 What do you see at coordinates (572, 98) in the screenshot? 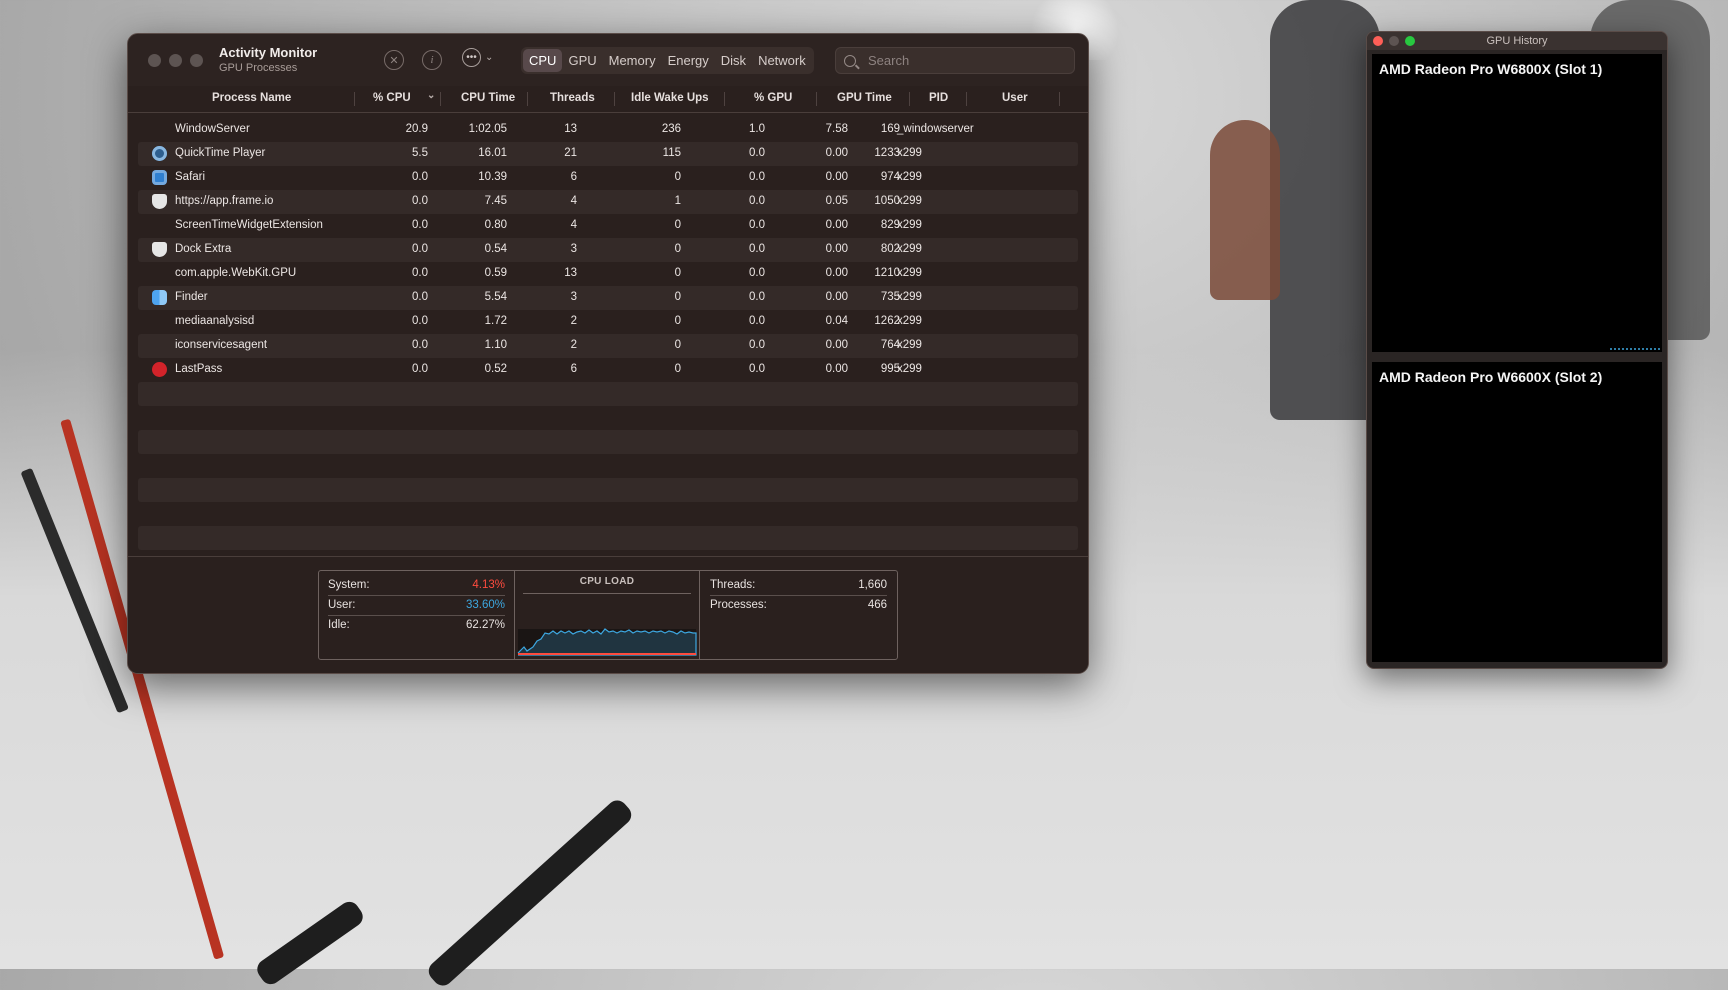
I see `column-threads: Threads` at bounding box center [572, 98].